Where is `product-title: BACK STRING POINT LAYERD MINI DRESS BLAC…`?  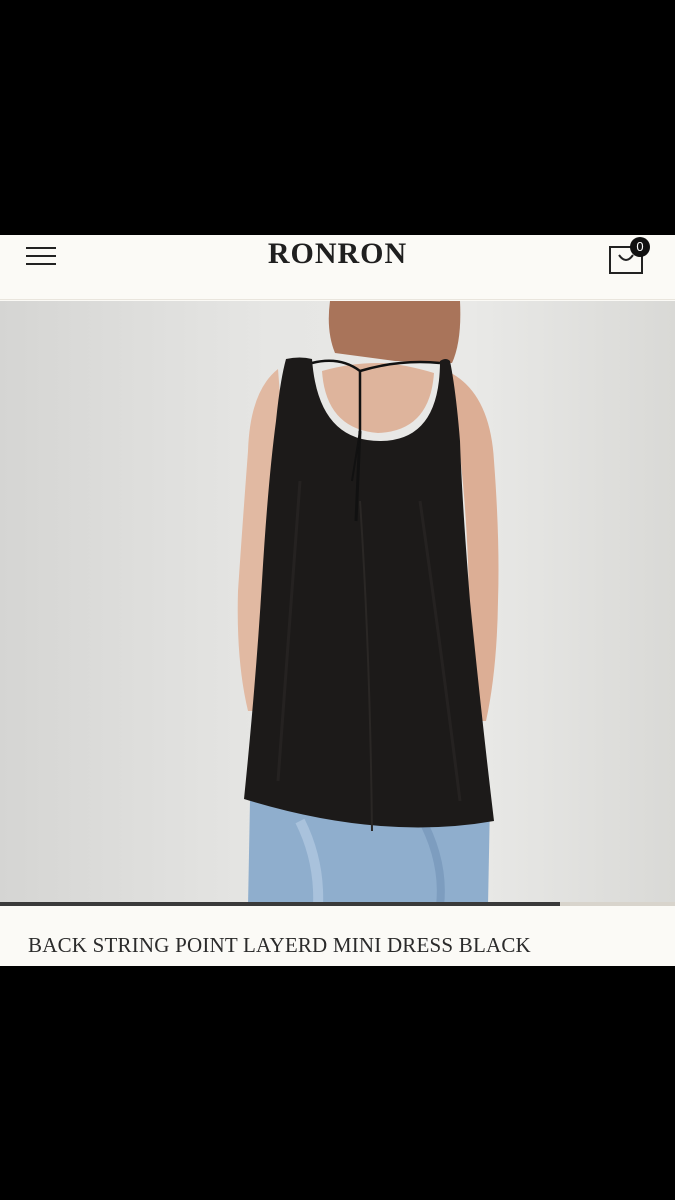 product-title: BACK STRING POINT LAYERD MINI DRESS BLAC… is located at coordinates (279, 945).